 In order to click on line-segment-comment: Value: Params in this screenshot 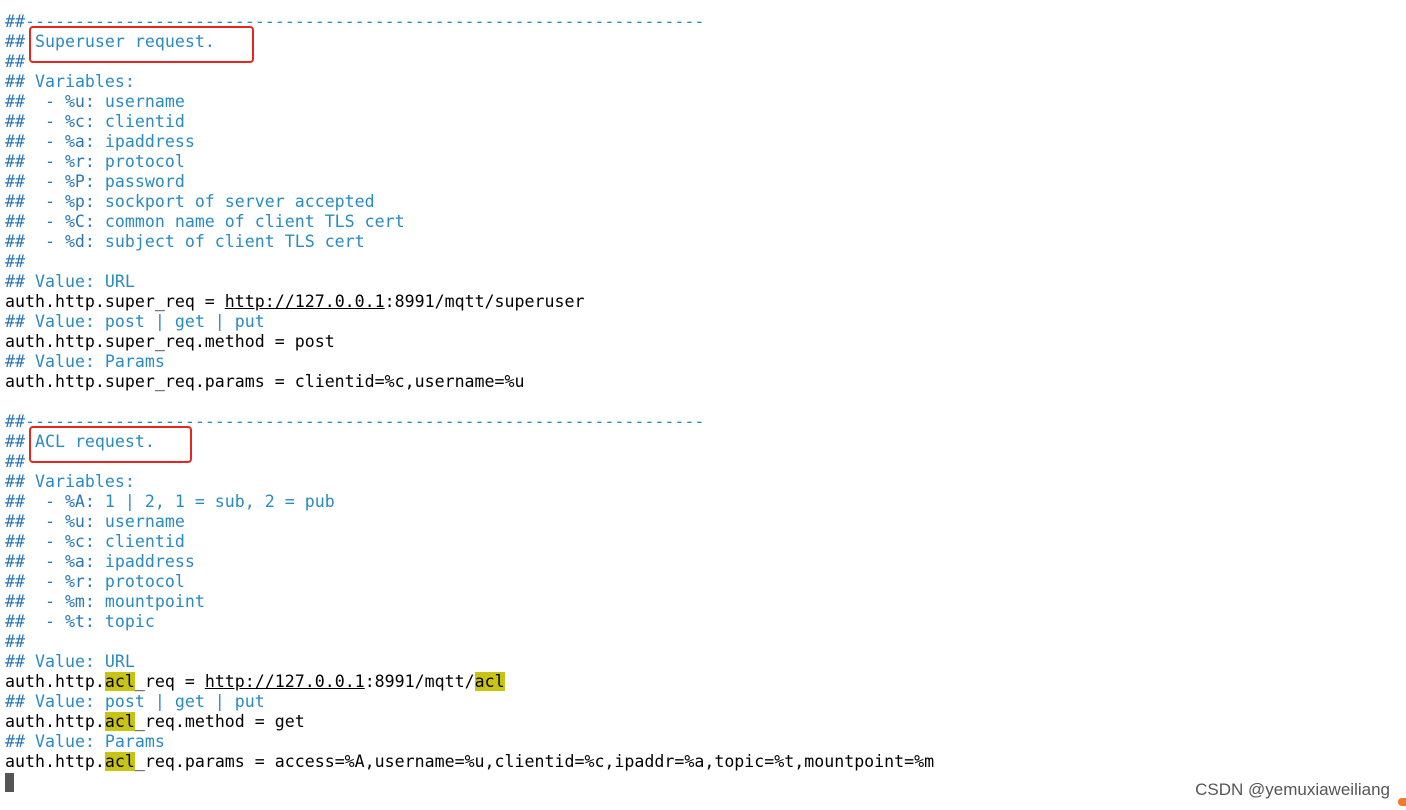, I will do `click(99, 361)`.